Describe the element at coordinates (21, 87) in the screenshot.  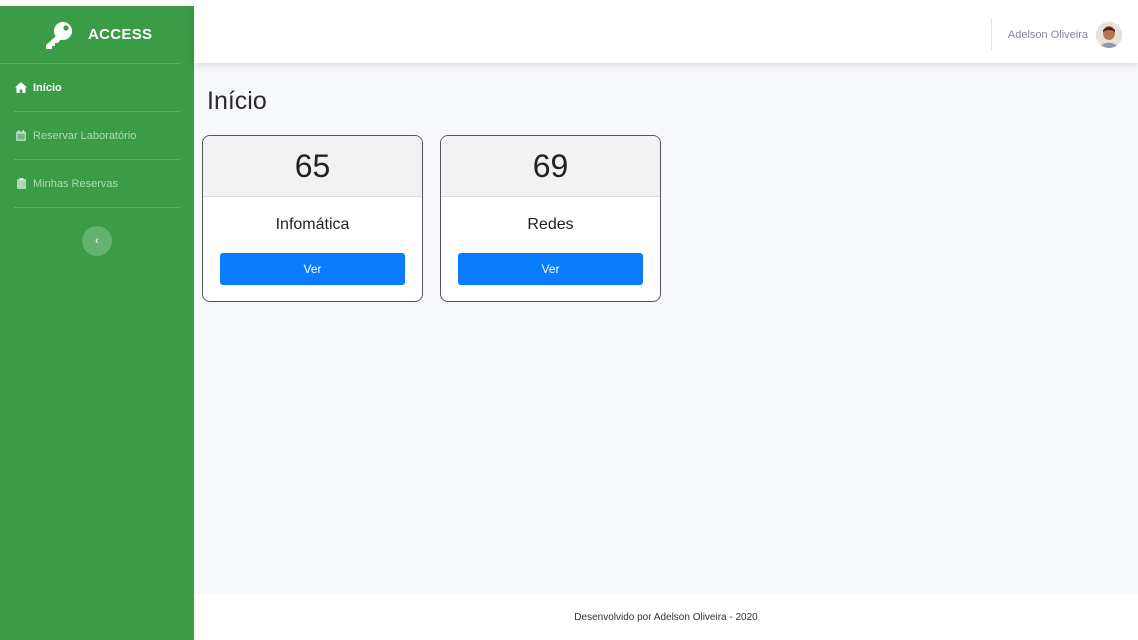
I see `home-icon` at that location.